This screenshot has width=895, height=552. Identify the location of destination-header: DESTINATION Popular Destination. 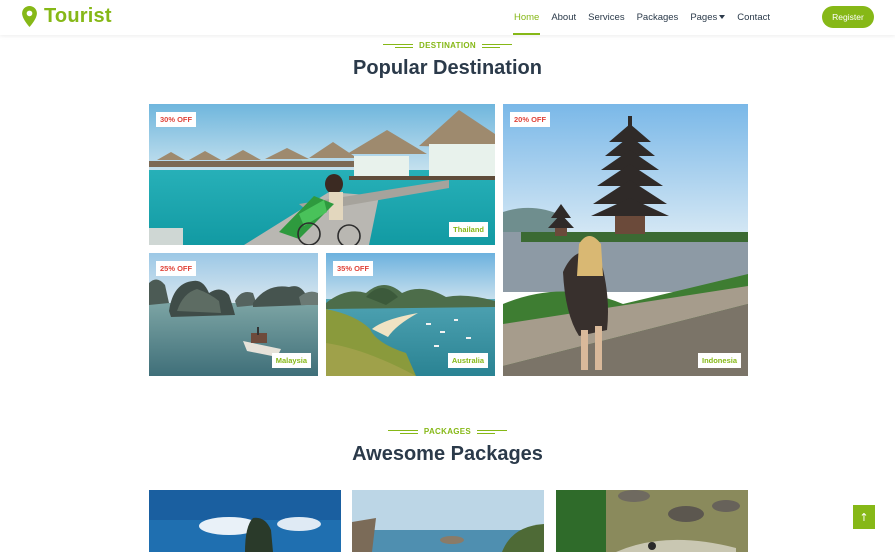
(447, 60).